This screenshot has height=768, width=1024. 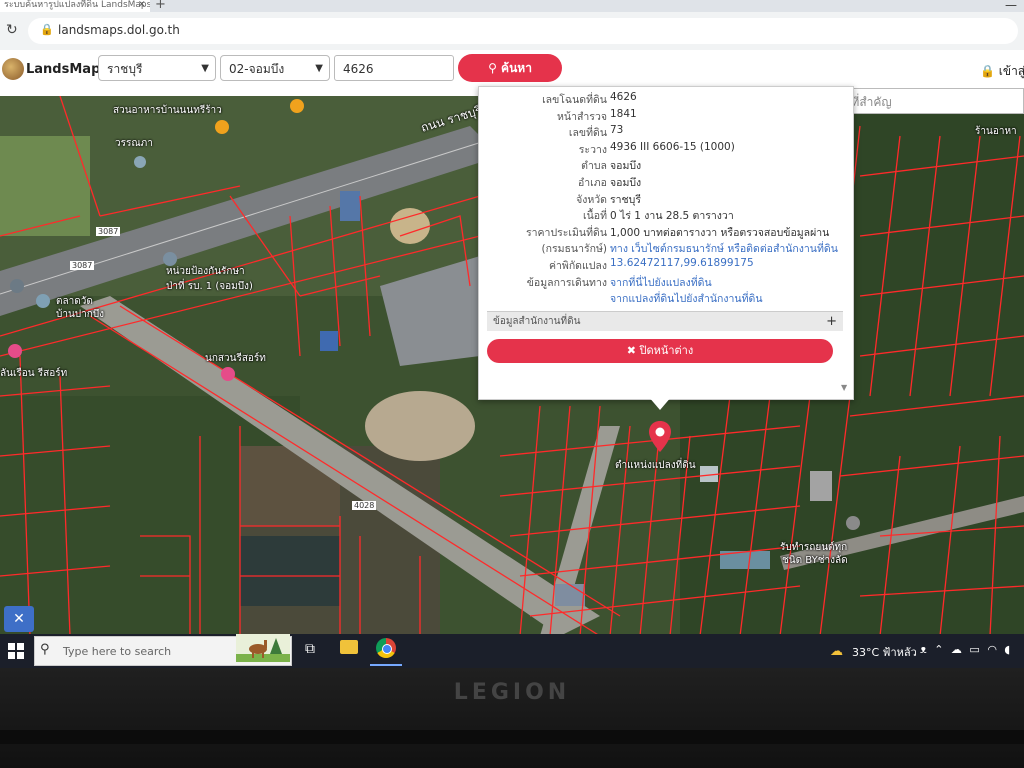 What do you see at coordinates (682, 263) in the screenshot?
I see `parcel-info-value: 13.62472117,99.61899175` at bounding box center [682, 263].